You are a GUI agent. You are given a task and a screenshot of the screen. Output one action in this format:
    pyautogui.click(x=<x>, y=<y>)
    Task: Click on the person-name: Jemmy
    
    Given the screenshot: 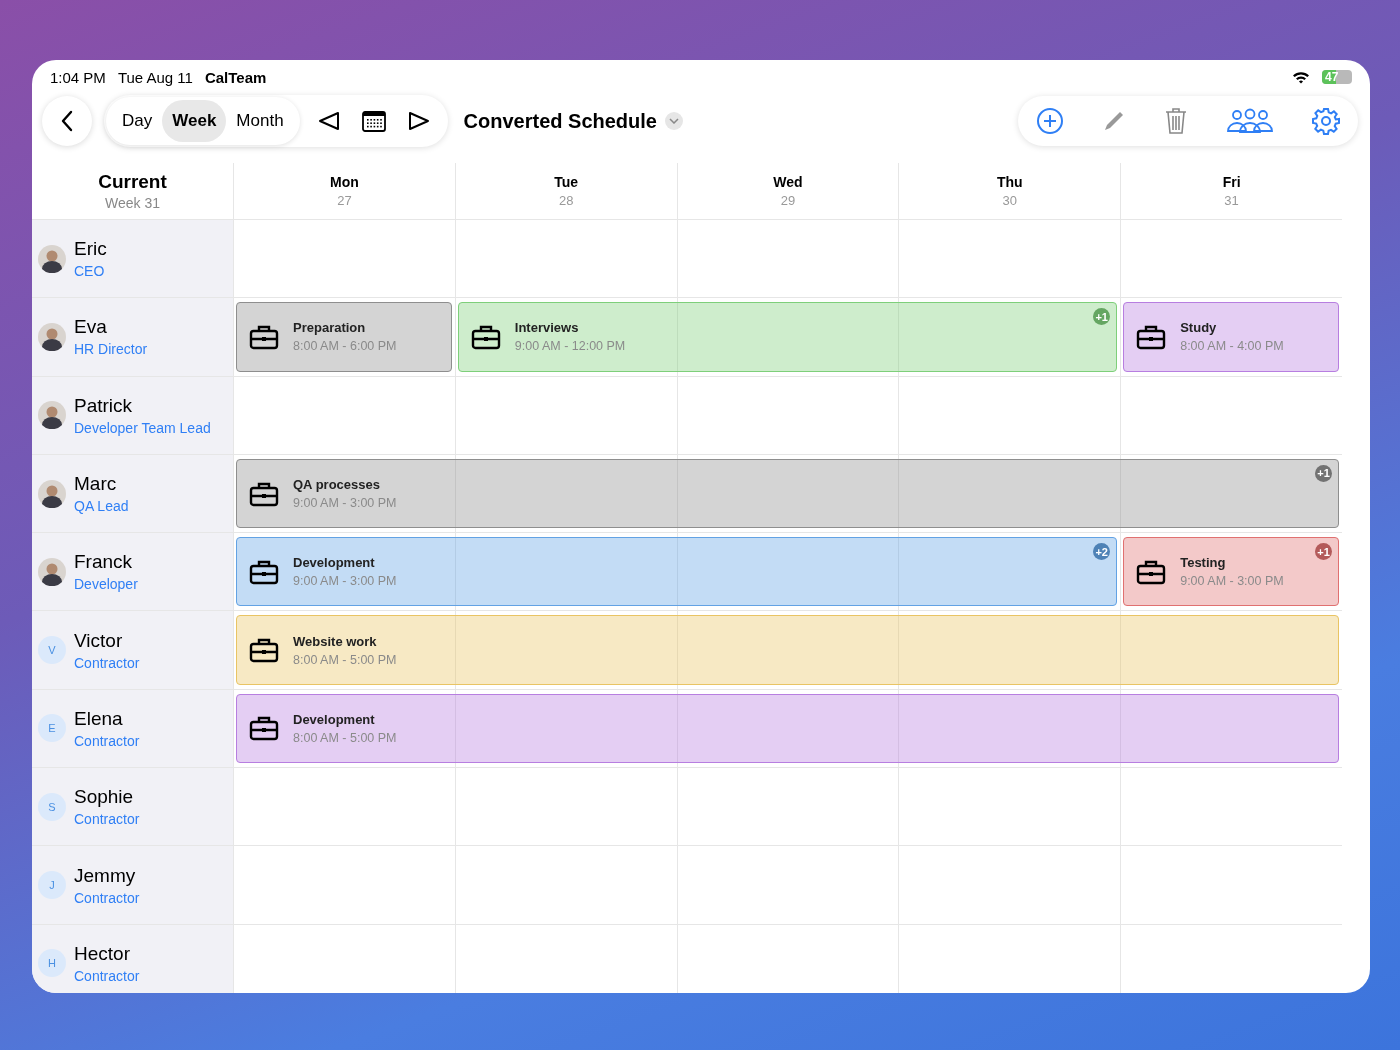 What is the action you would take?
    pyautogui.click(x=105, y=875)
    